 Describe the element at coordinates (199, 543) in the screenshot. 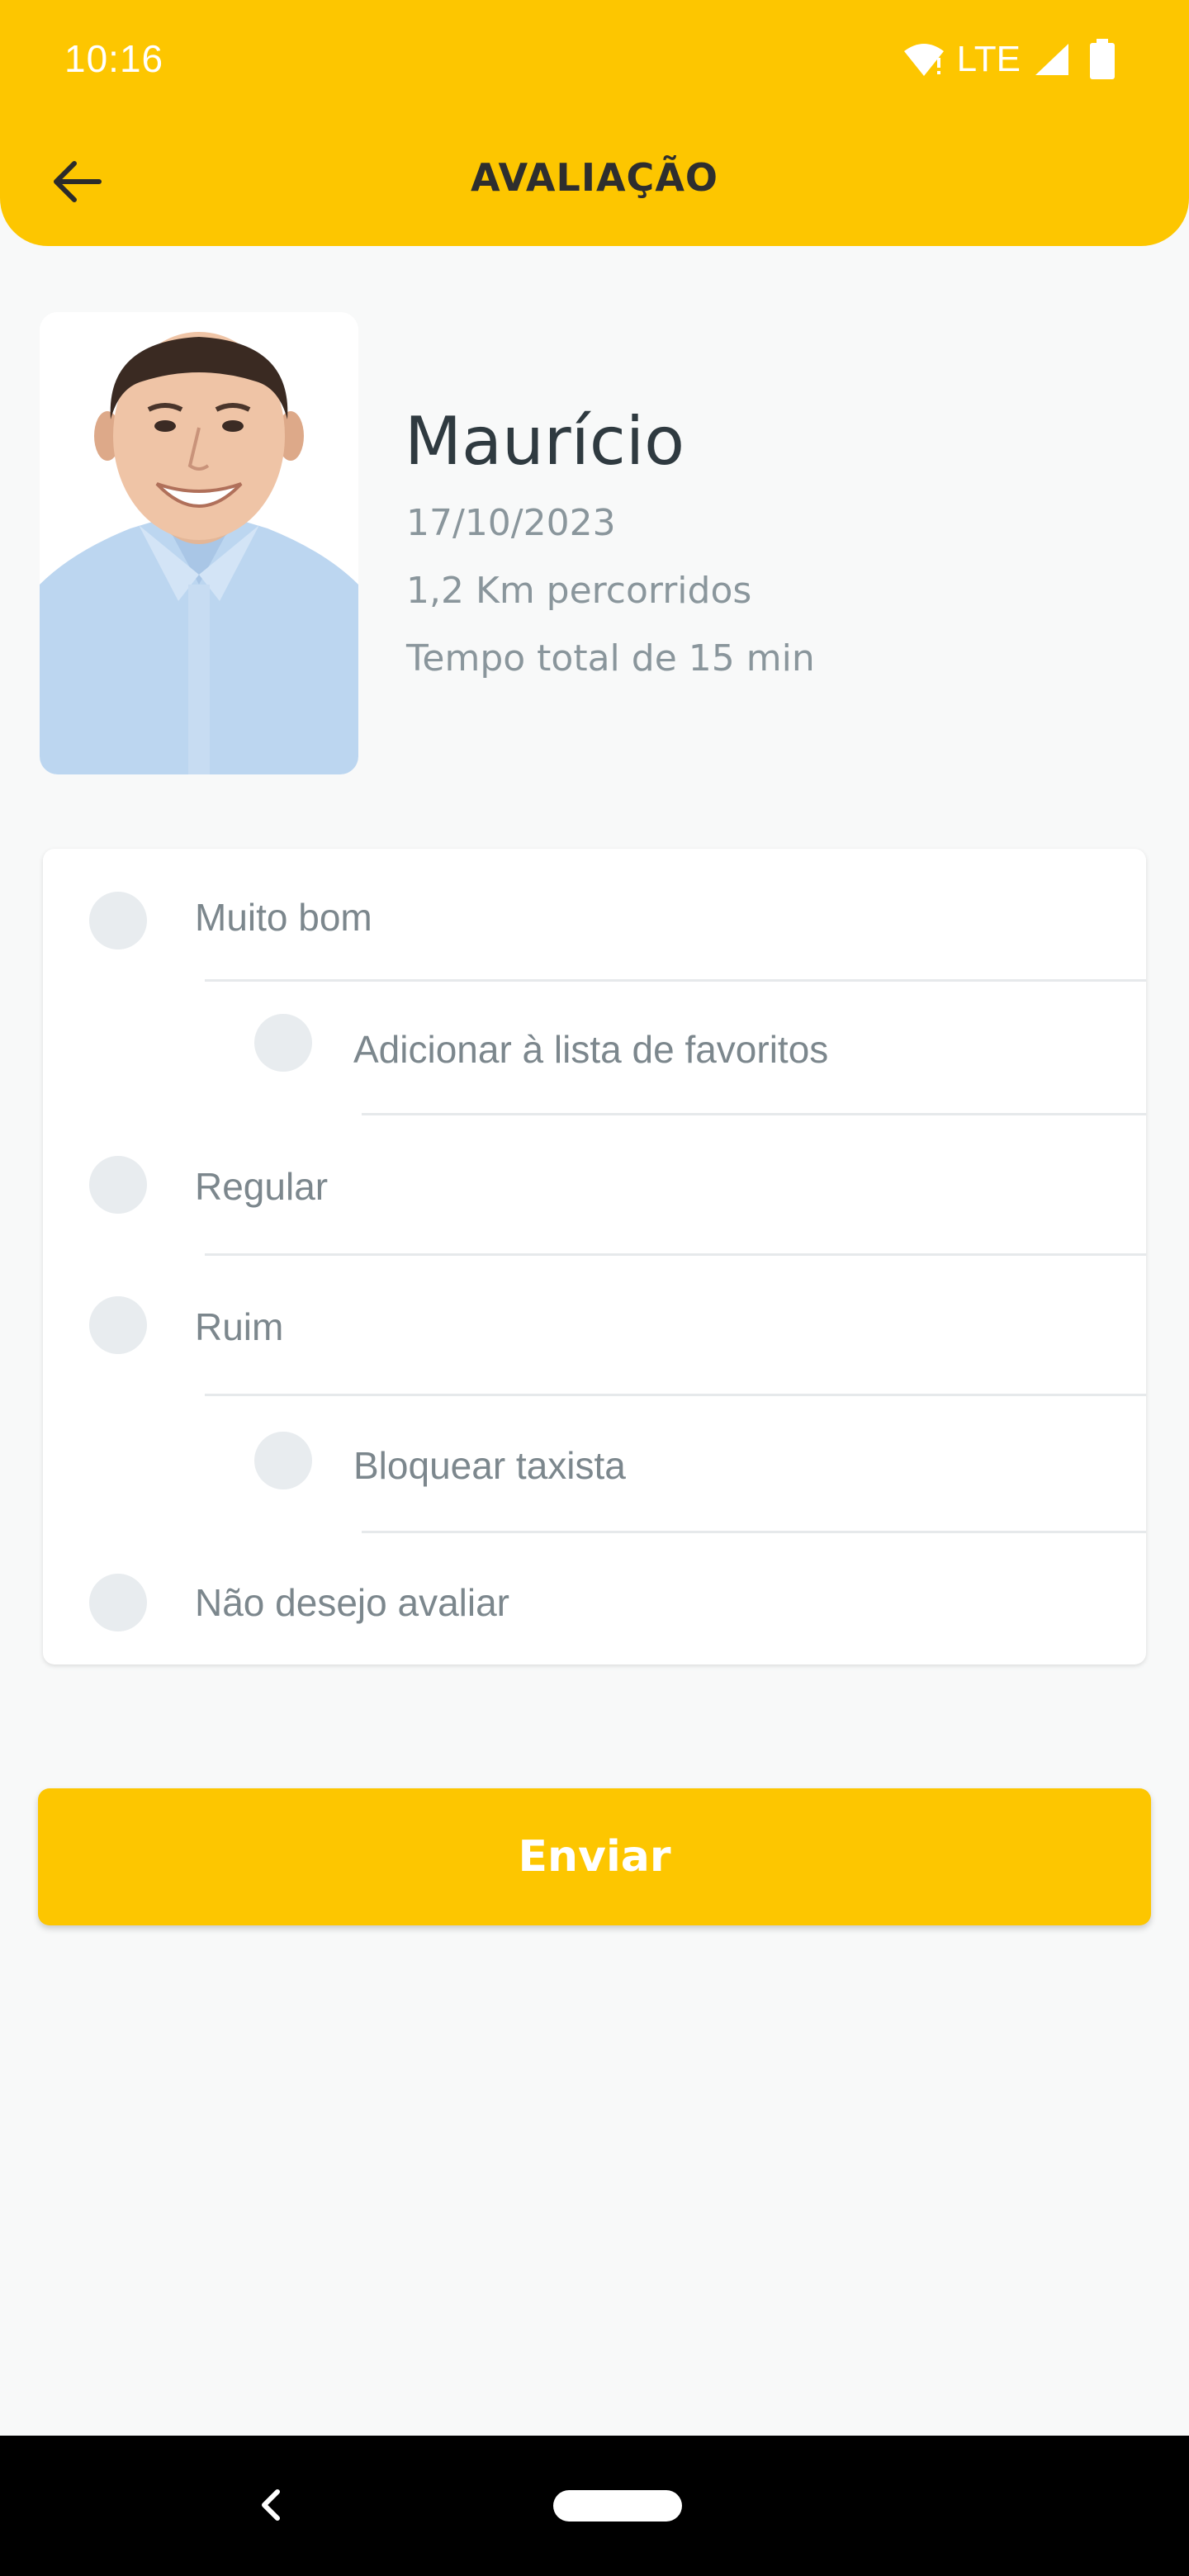

I see `driver-photo` at that location.